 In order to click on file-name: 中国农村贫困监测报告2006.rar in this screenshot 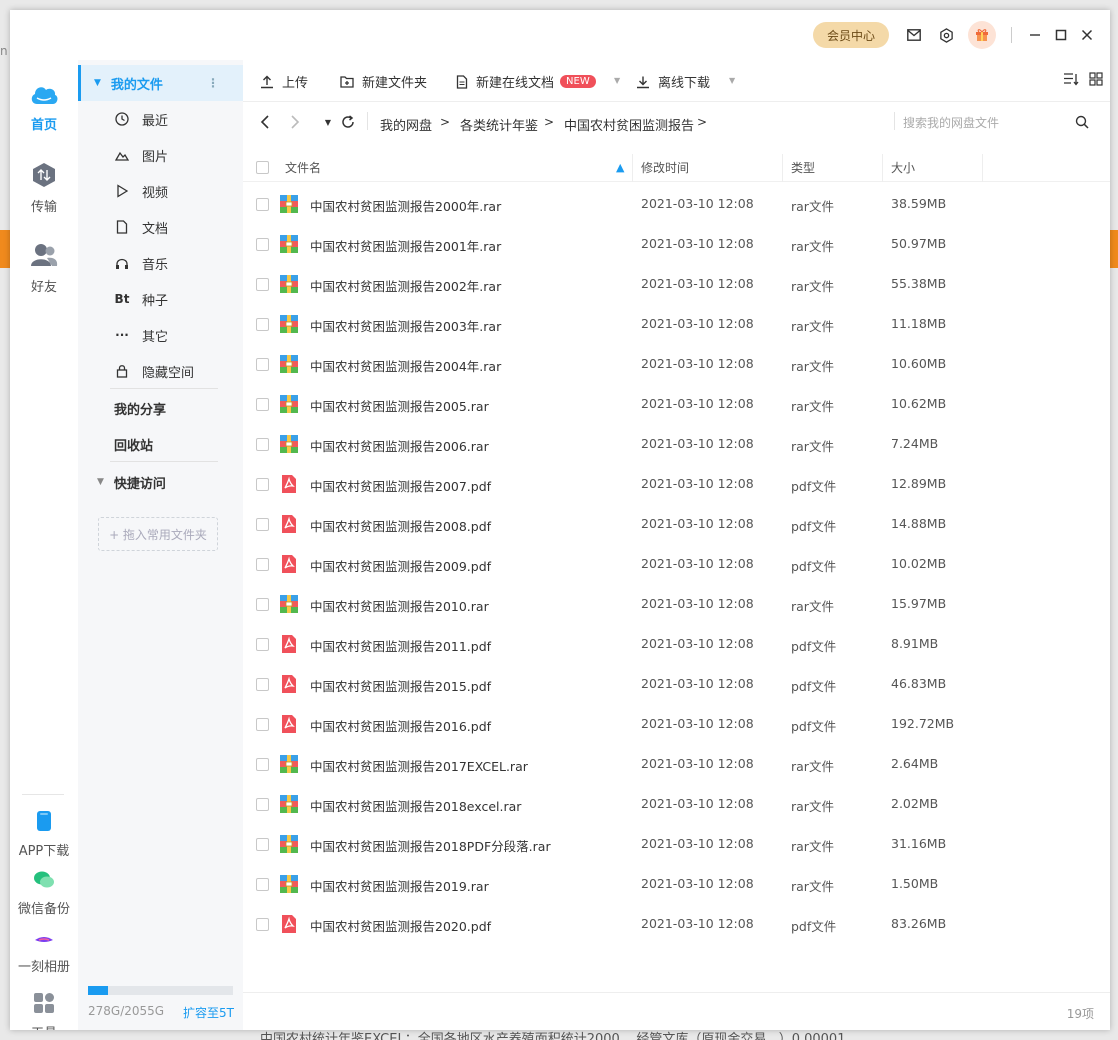, I will do `click(399, 445)`.